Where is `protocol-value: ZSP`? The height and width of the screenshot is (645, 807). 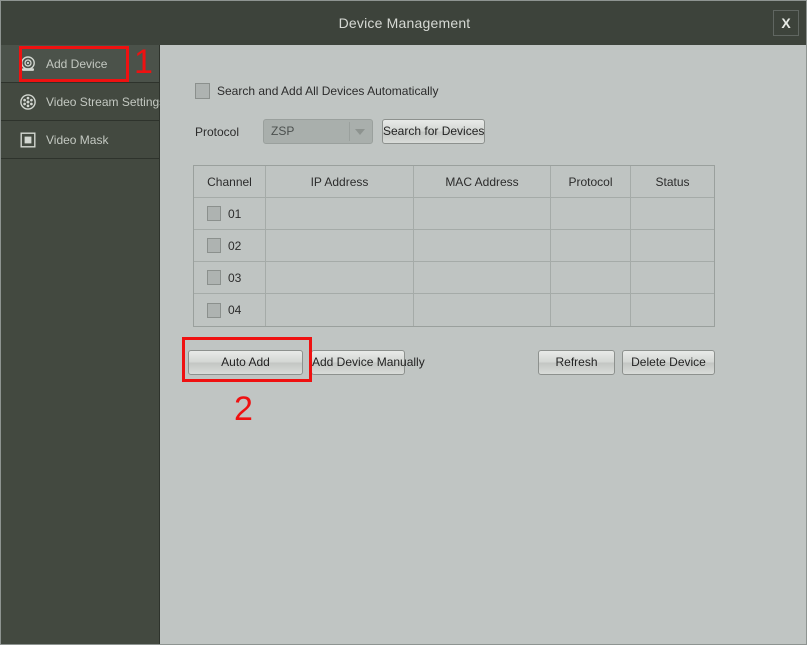 protocol-value: ZSP is located at coordinates (283, 131).